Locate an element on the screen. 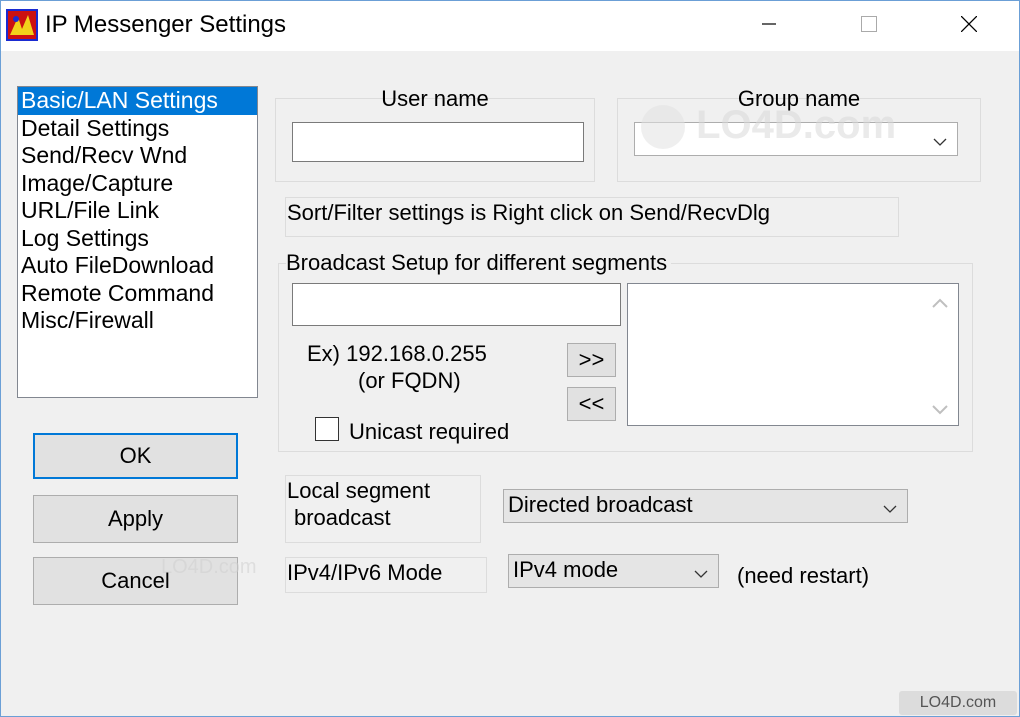 This screenshot has width=1020, height=717. unicast-required-label: Unicast required is located at coordinates (429, 431).